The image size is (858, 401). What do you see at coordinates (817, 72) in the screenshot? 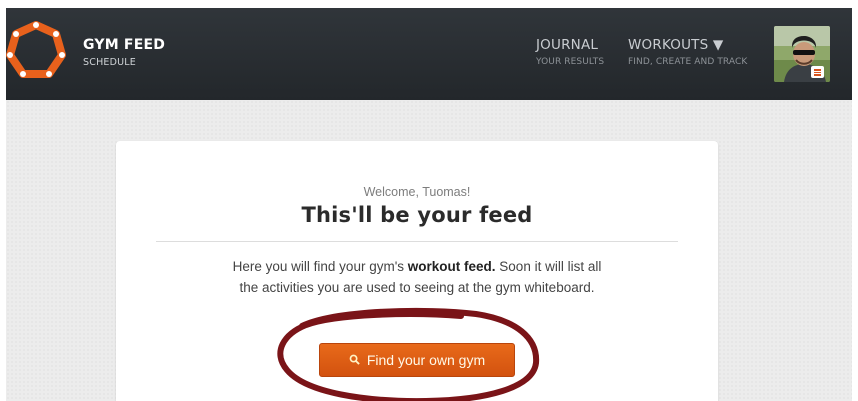
I see `menu-icon` at bounding box center [817, 72].